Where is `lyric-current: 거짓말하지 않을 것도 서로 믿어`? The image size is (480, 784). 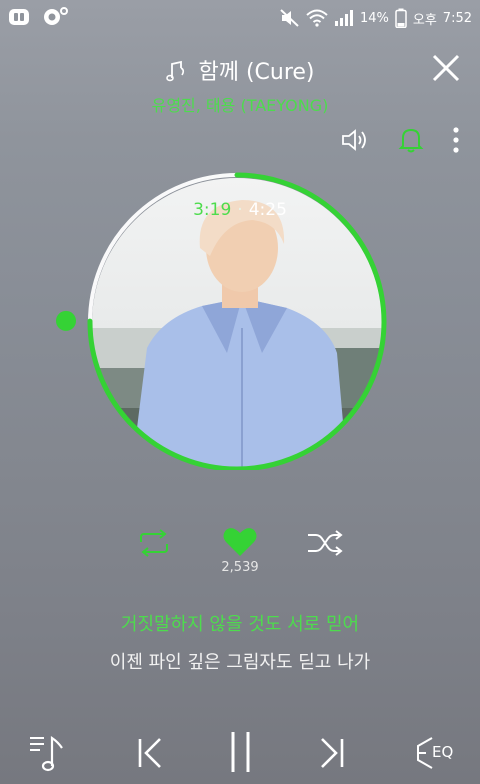
lyric-current: 거짓말하지 않을 것도 서로 믿어 is located at coordinates (240, 623).